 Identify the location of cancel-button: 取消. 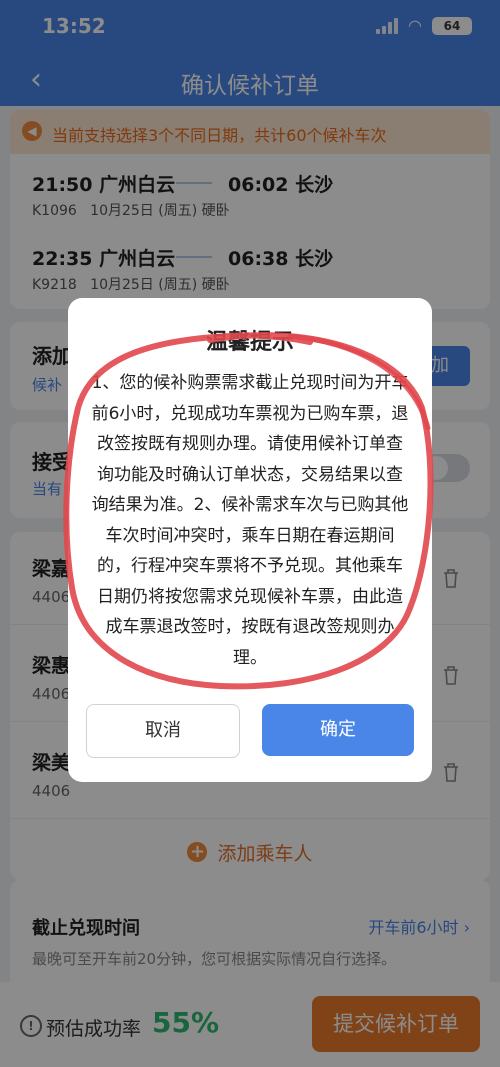
(163, 731).